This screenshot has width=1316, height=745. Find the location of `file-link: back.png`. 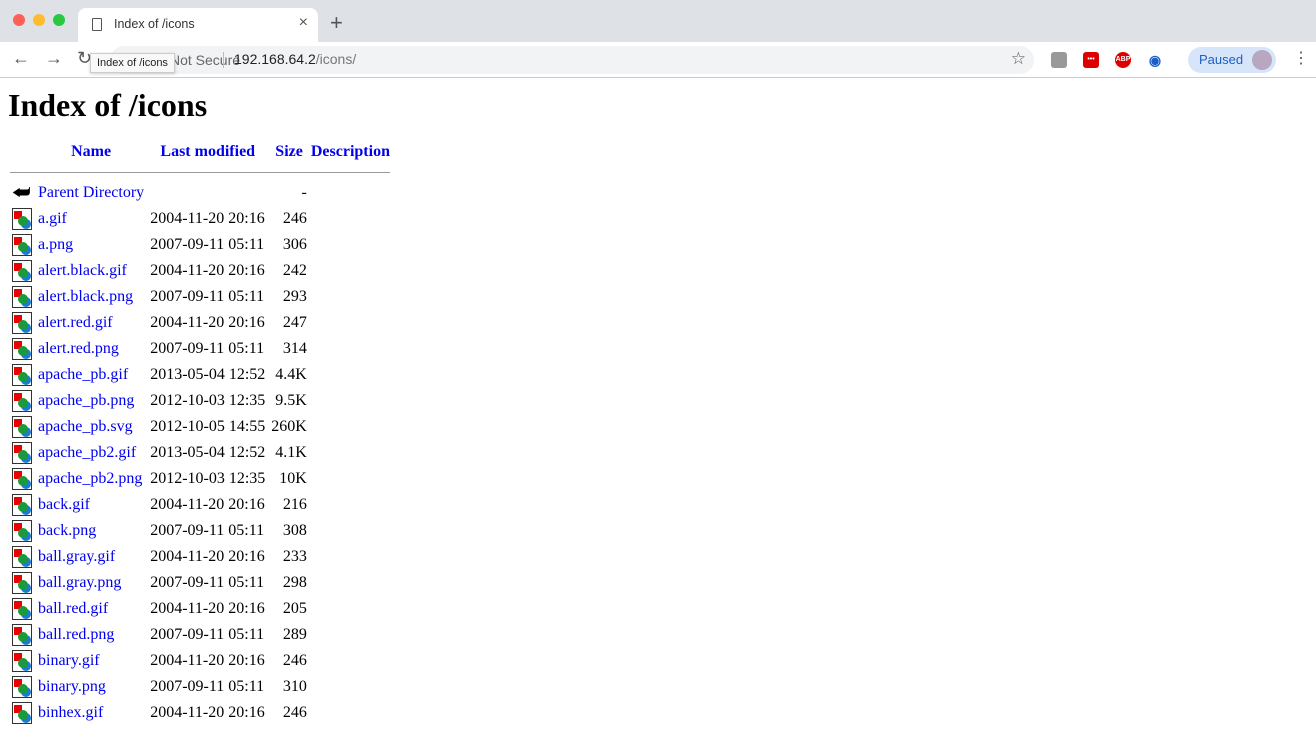

file-link: back.png is located at coordinates (67, 530).